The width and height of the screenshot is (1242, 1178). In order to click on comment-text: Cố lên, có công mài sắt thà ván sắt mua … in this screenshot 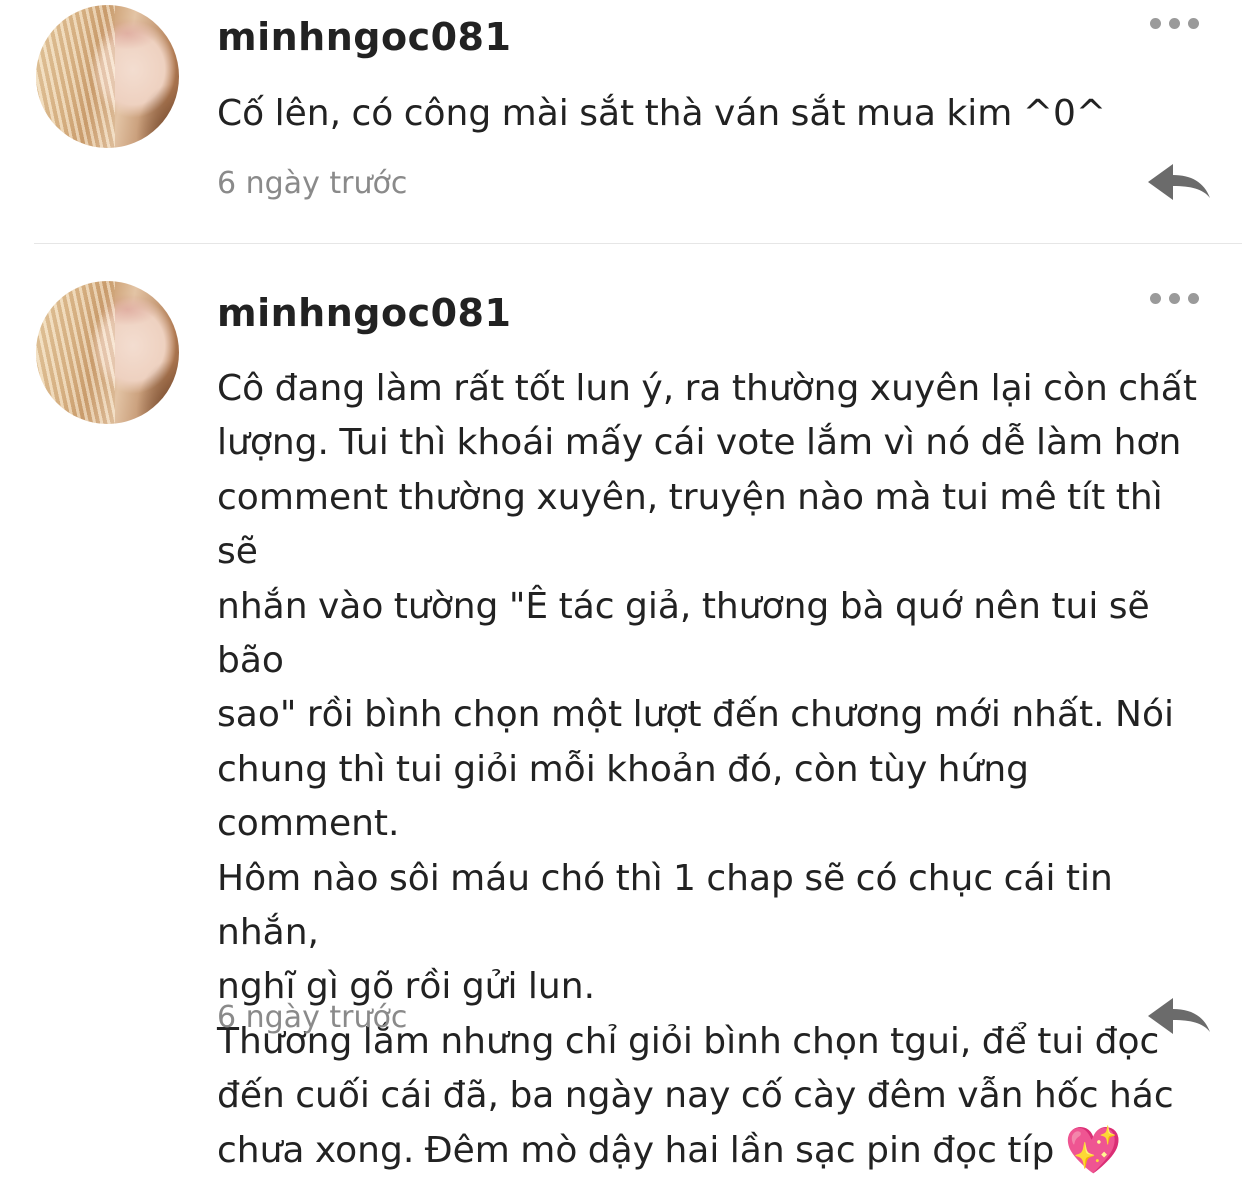, I will do `click(662, 113)`.